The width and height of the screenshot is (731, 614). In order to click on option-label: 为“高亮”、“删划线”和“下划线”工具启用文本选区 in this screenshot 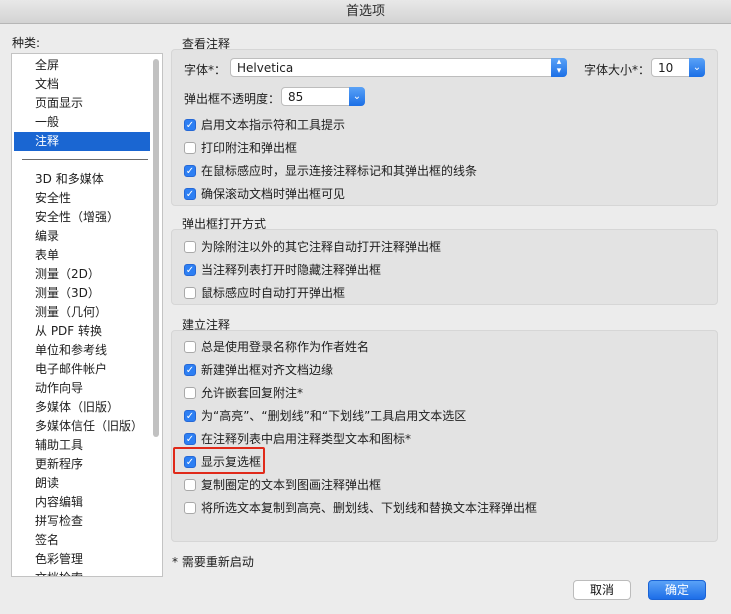, I will do `click(334, 416)`.